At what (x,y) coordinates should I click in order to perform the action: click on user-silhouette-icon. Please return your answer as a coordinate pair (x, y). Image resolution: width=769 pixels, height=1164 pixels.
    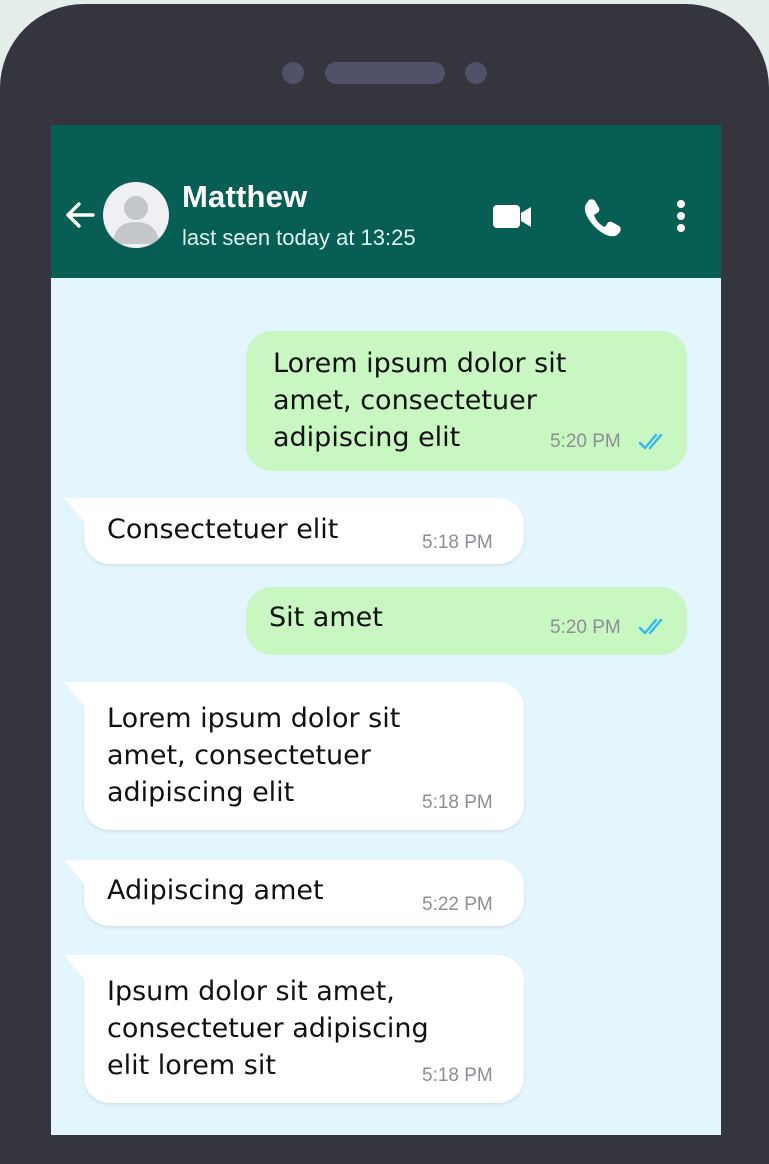
    Looking at the image, I should click on (136, 220).